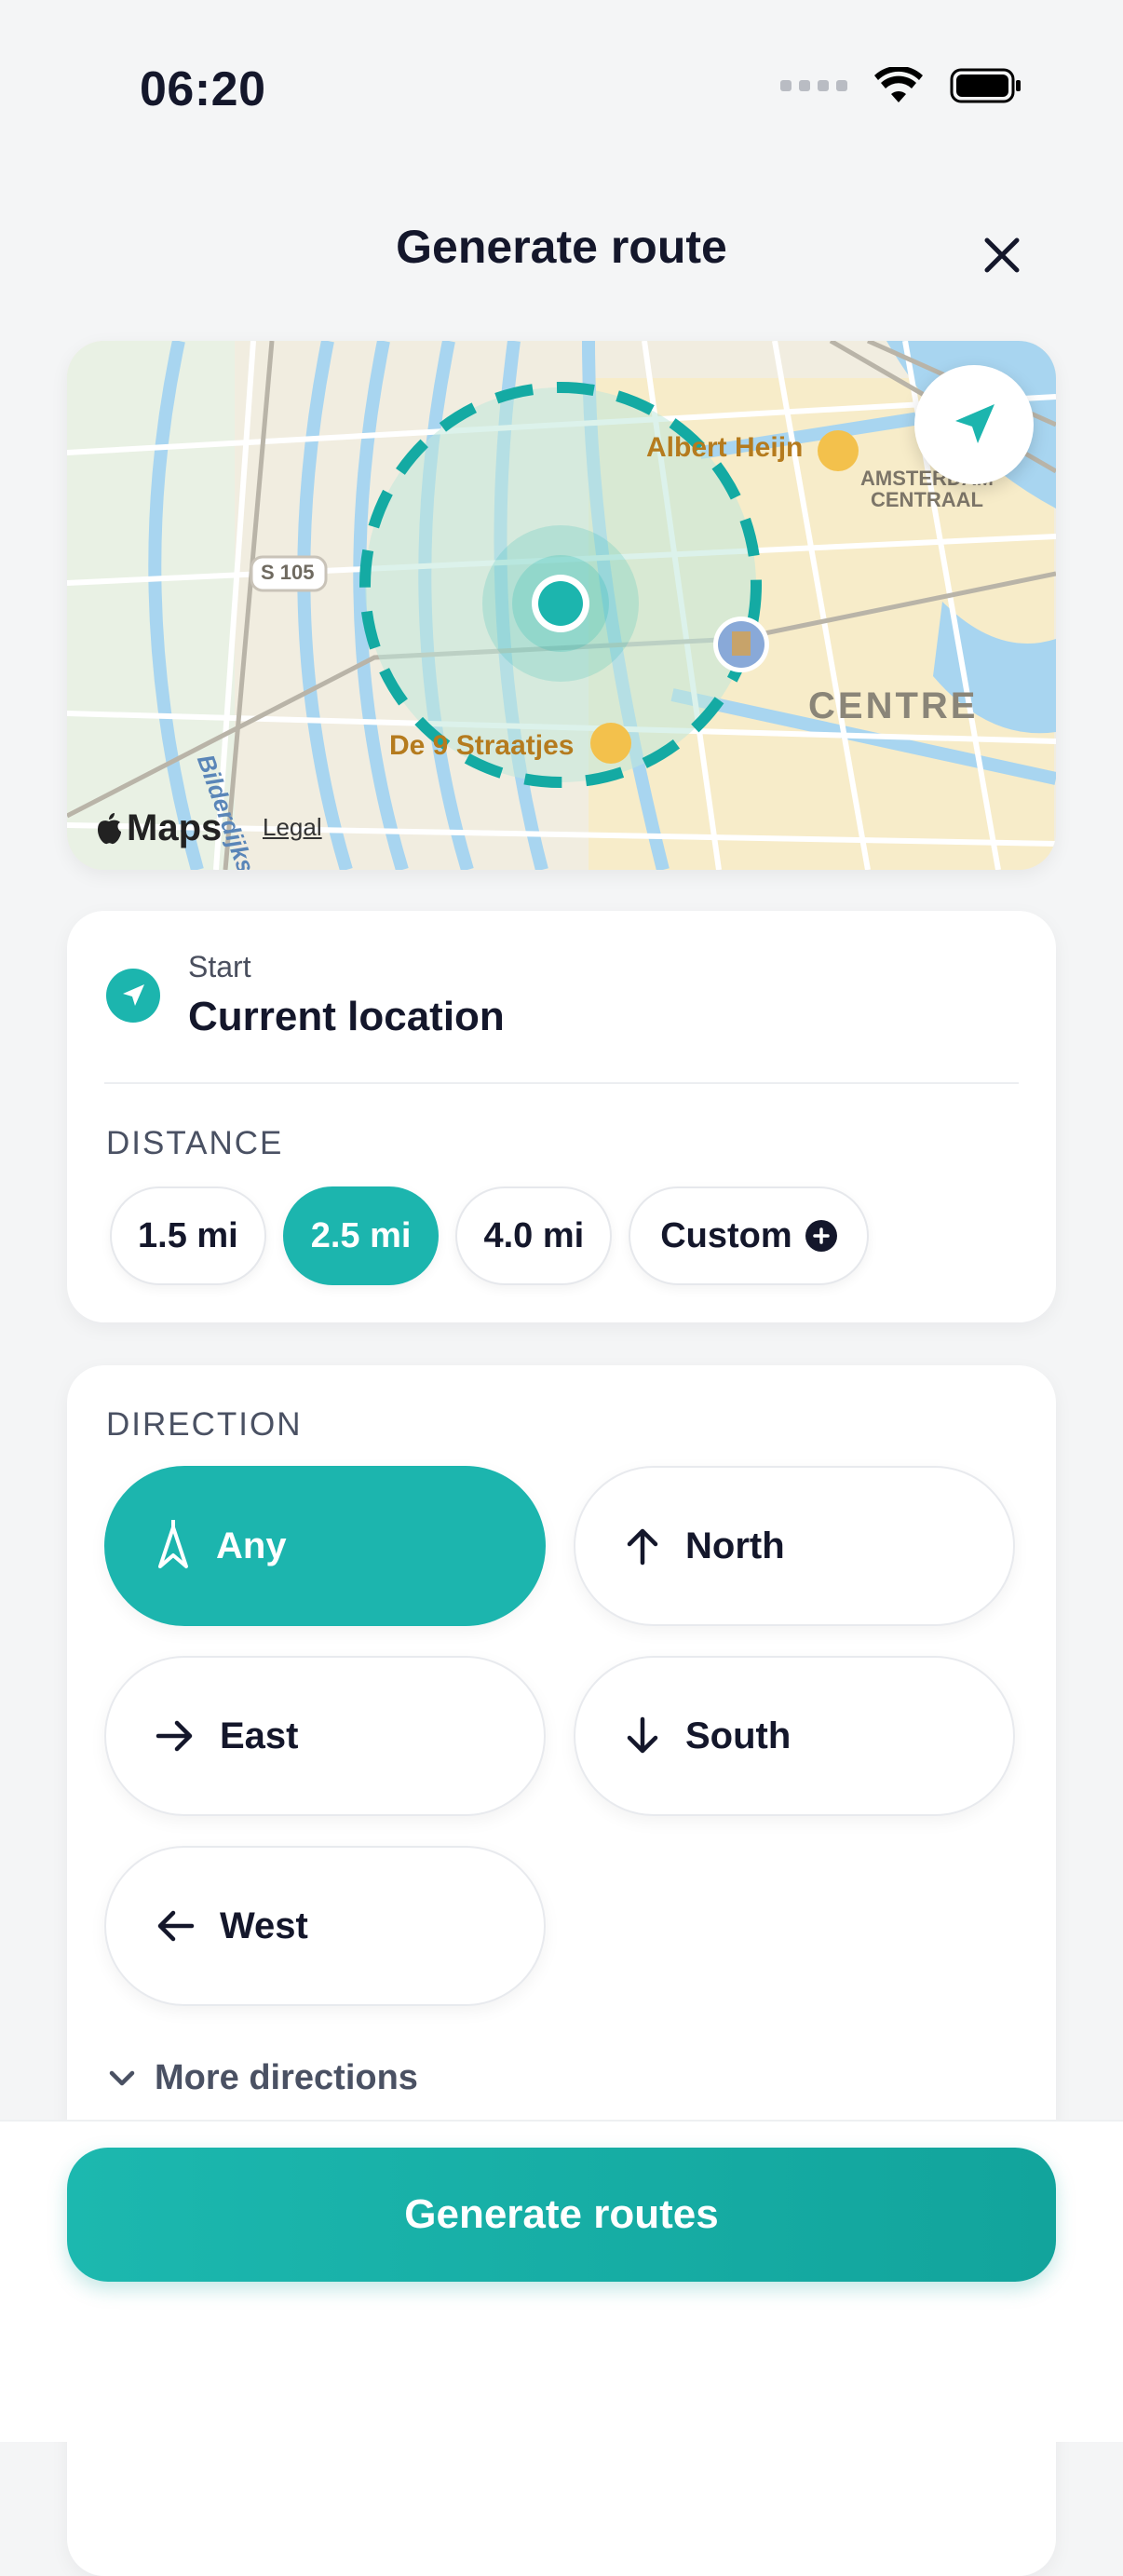 The image size is (1123, 2576). Describe the element at coordinates (110, 828) in the screenshot. I see `apple-logo-icon` at that location.